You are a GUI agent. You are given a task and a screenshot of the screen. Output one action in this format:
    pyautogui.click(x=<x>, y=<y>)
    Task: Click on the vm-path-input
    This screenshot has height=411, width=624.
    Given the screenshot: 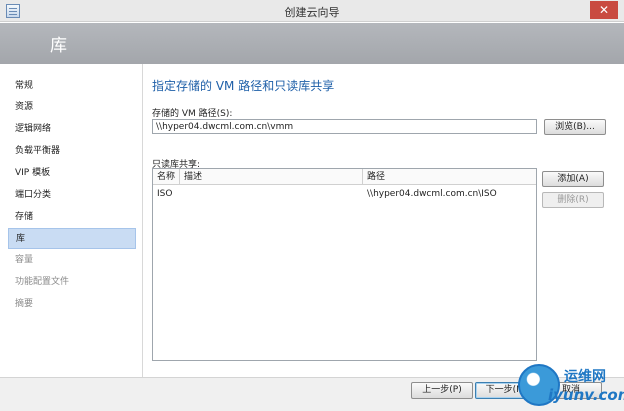 What is the action you would take?
    pyautogui.click(x=344, y=126)
    